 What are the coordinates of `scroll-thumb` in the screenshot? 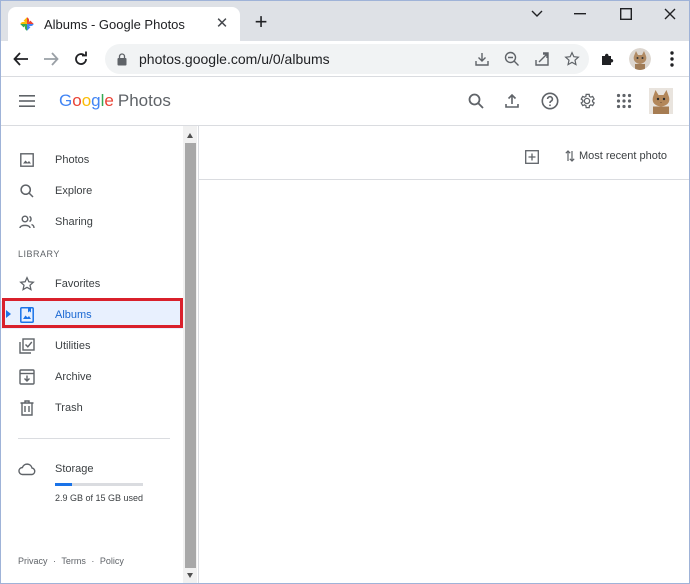 It's located at (190, 355).